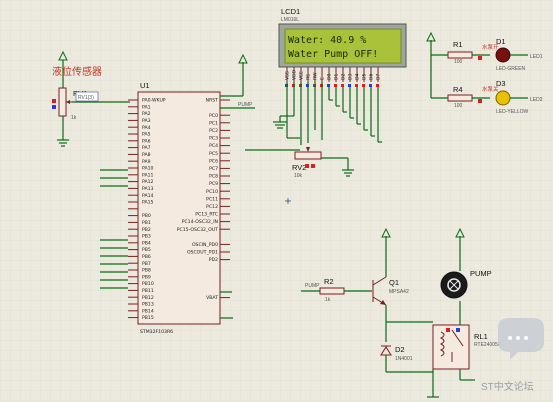  I want to click on lcd-pin: E, so click(323, 78).